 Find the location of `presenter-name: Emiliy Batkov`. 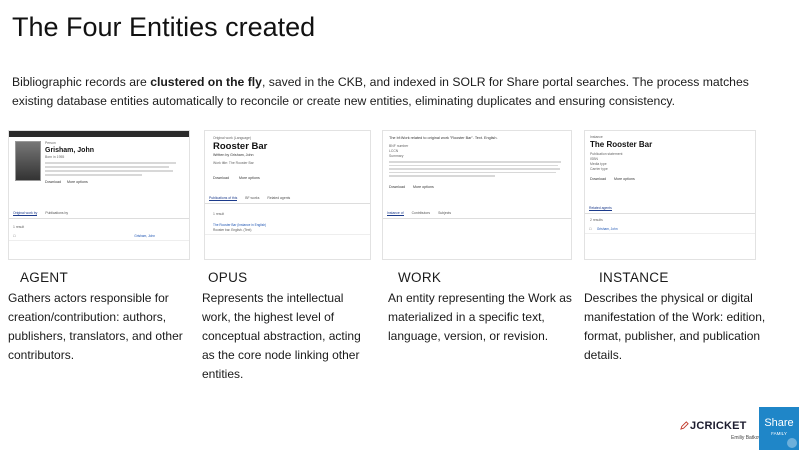

presenter-name: Emiliy Batkov is located at coordinates (746, 438).